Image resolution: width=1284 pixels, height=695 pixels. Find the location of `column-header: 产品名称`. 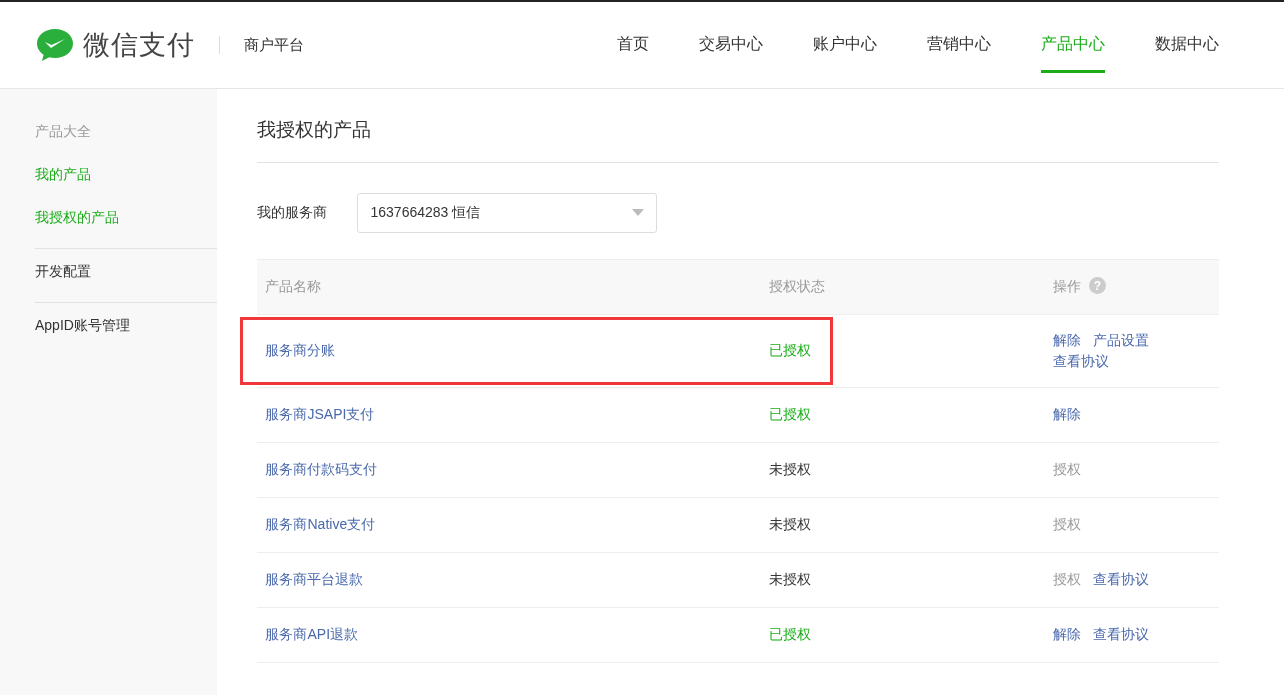

column-header: 产品名称 is located at coordinates (293, 286).